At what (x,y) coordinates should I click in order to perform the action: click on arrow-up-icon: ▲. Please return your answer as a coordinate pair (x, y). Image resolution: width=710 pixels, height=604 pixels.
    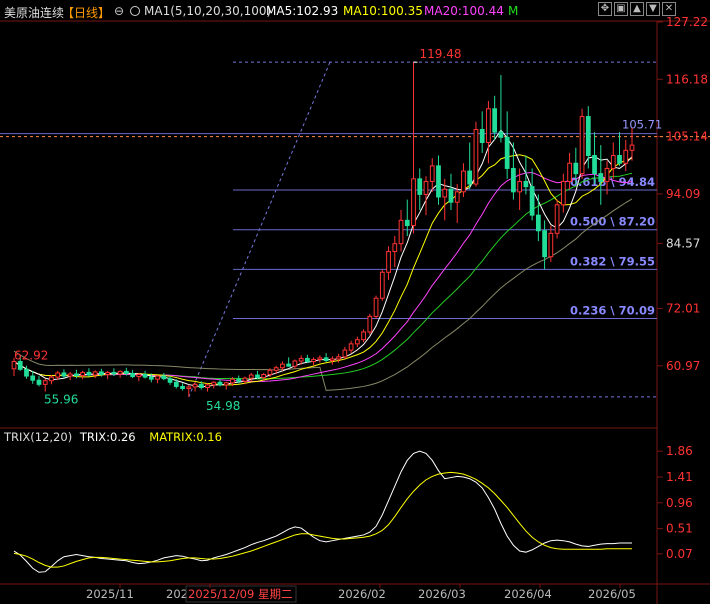
    Looking at the image, I should click on (637, 9).